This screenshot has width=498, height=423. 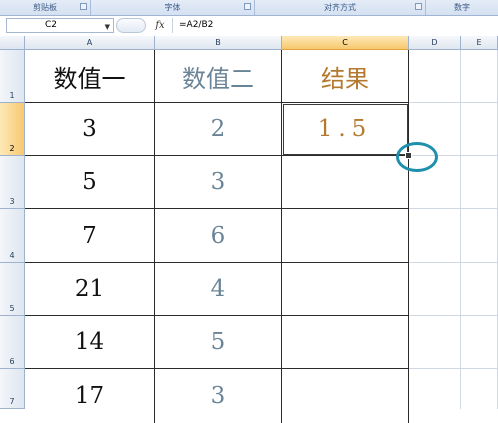 What do you see at coordinates (479, 76) in the screenshot?
I see `cell-e1` at bounding box center [479, 76].